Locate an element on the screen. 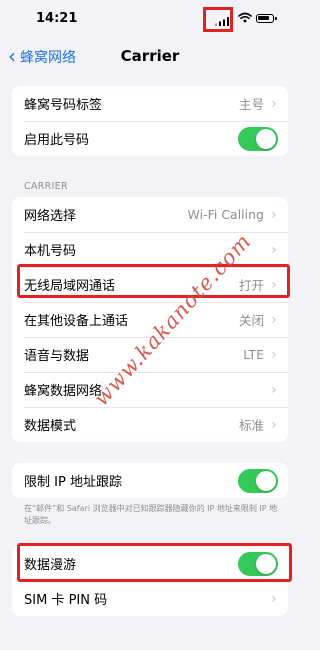  row-label: 蜂窝数据网络 is located at coordinates (63, 391).